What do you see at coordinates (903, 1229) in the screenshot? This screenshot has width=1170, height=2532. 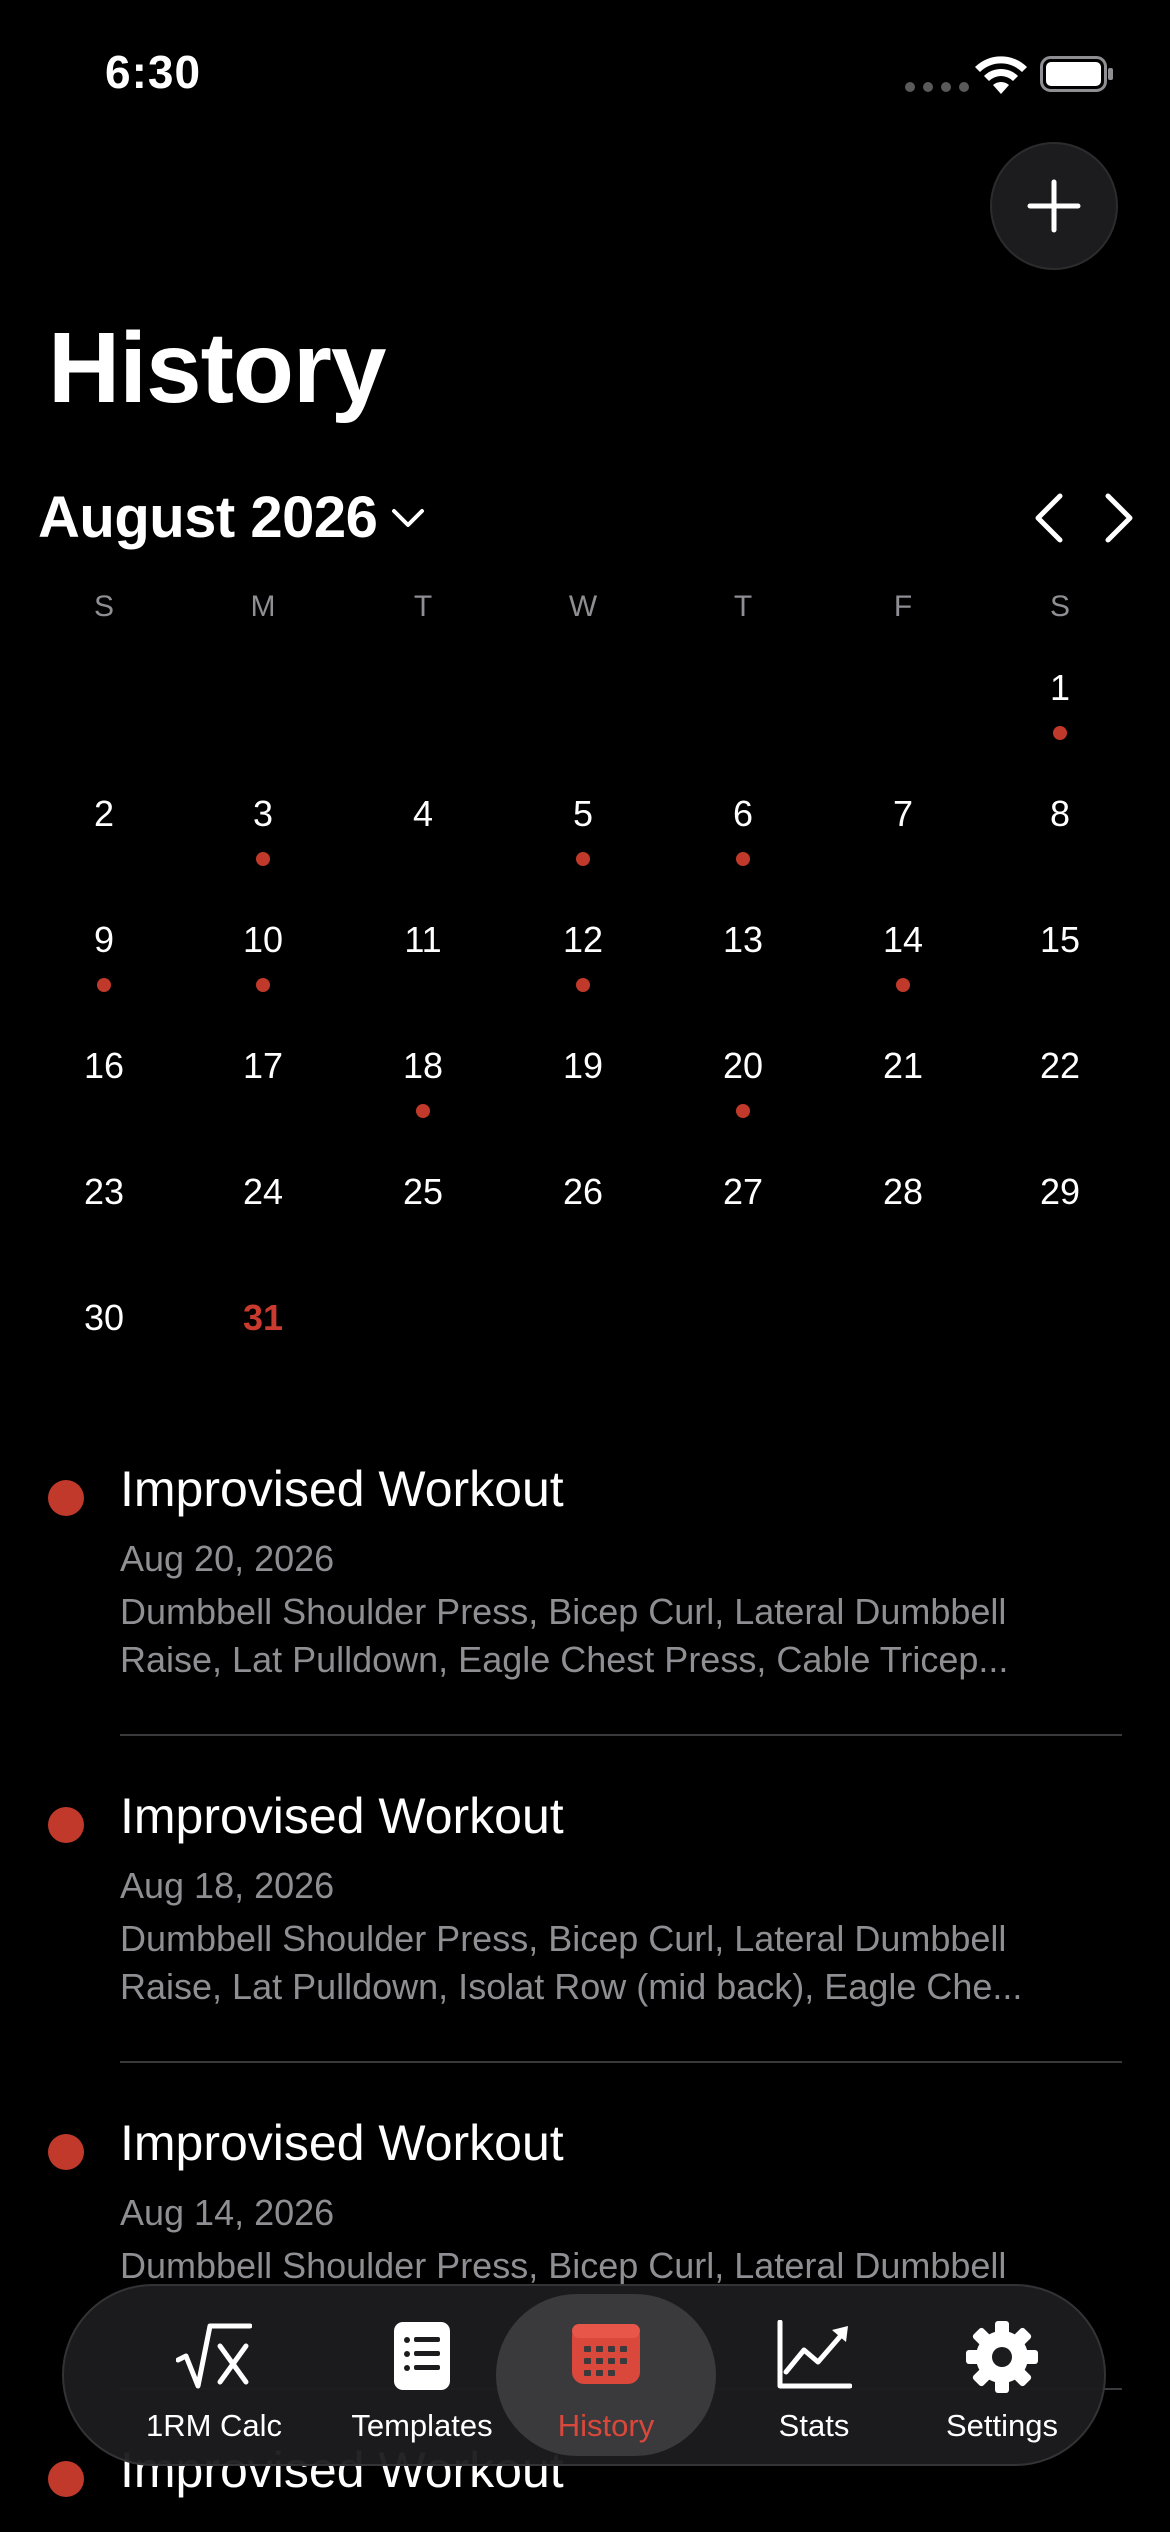 I see `calendar-day-28: 28` at bounding box center [903, 1229].